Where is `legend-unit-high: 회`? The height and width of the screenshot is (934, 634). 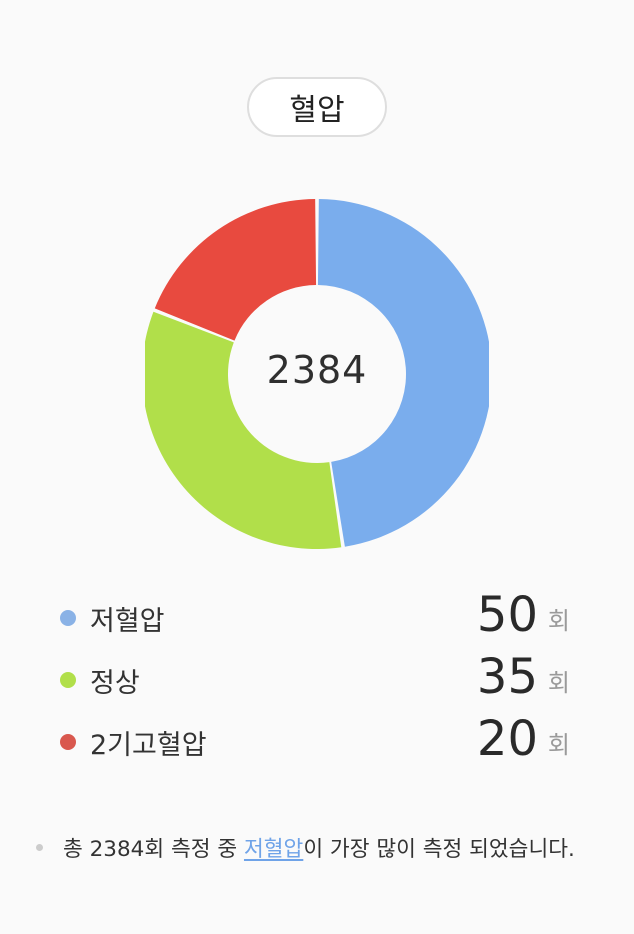 legend-unit-high: 회 is located at coordinates (558, 745).